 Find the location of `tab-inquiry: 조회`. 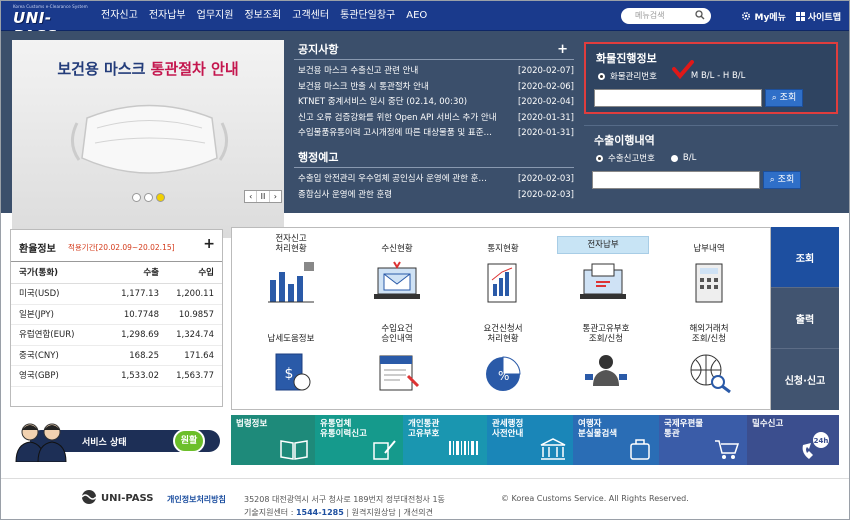

tab-inquiry: 조회 is located at coordinates (805, 257).